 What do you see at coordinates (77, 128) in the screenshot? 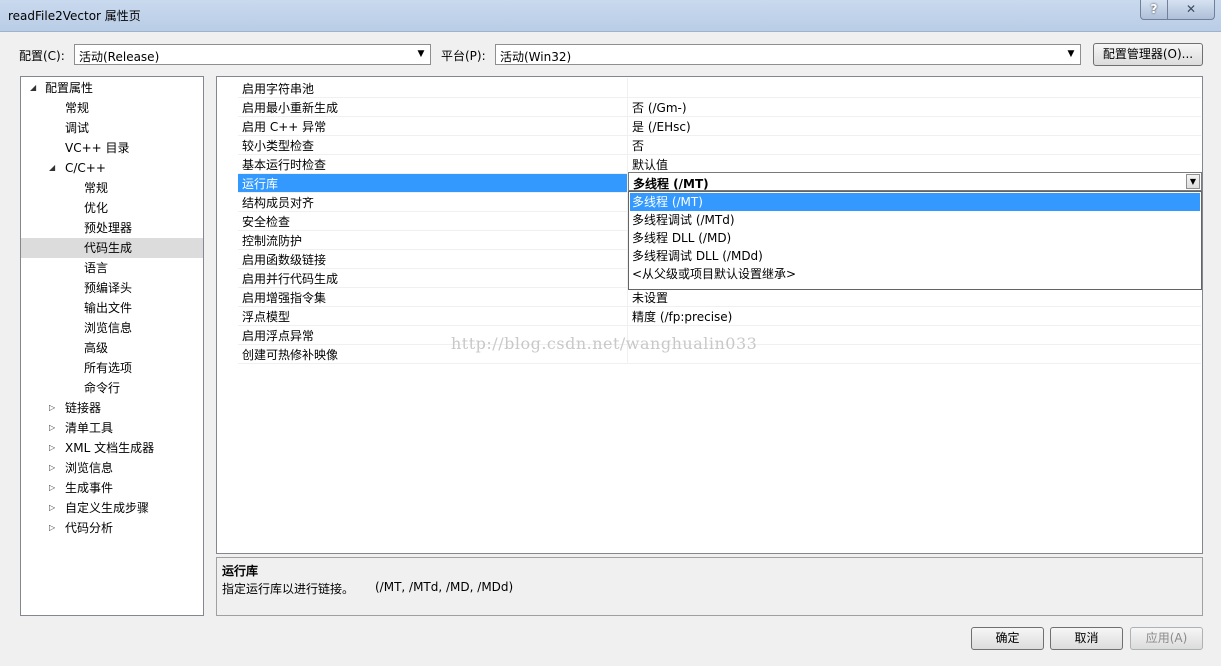
I see `tree-item-label: 调试` at bounding box center [77, 128].